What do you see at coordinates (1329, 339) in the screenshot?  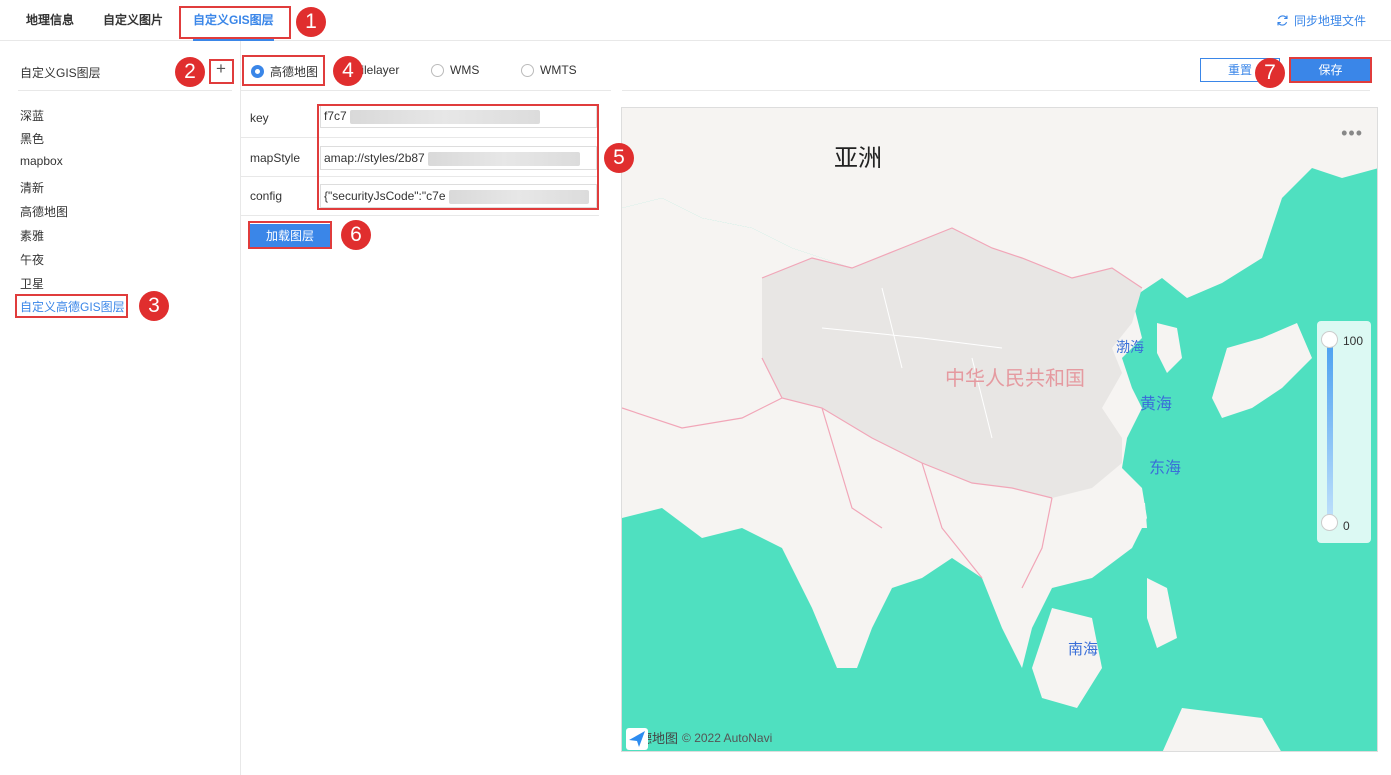 I see `slider-handle-top` at bounding box center [1329, 339].